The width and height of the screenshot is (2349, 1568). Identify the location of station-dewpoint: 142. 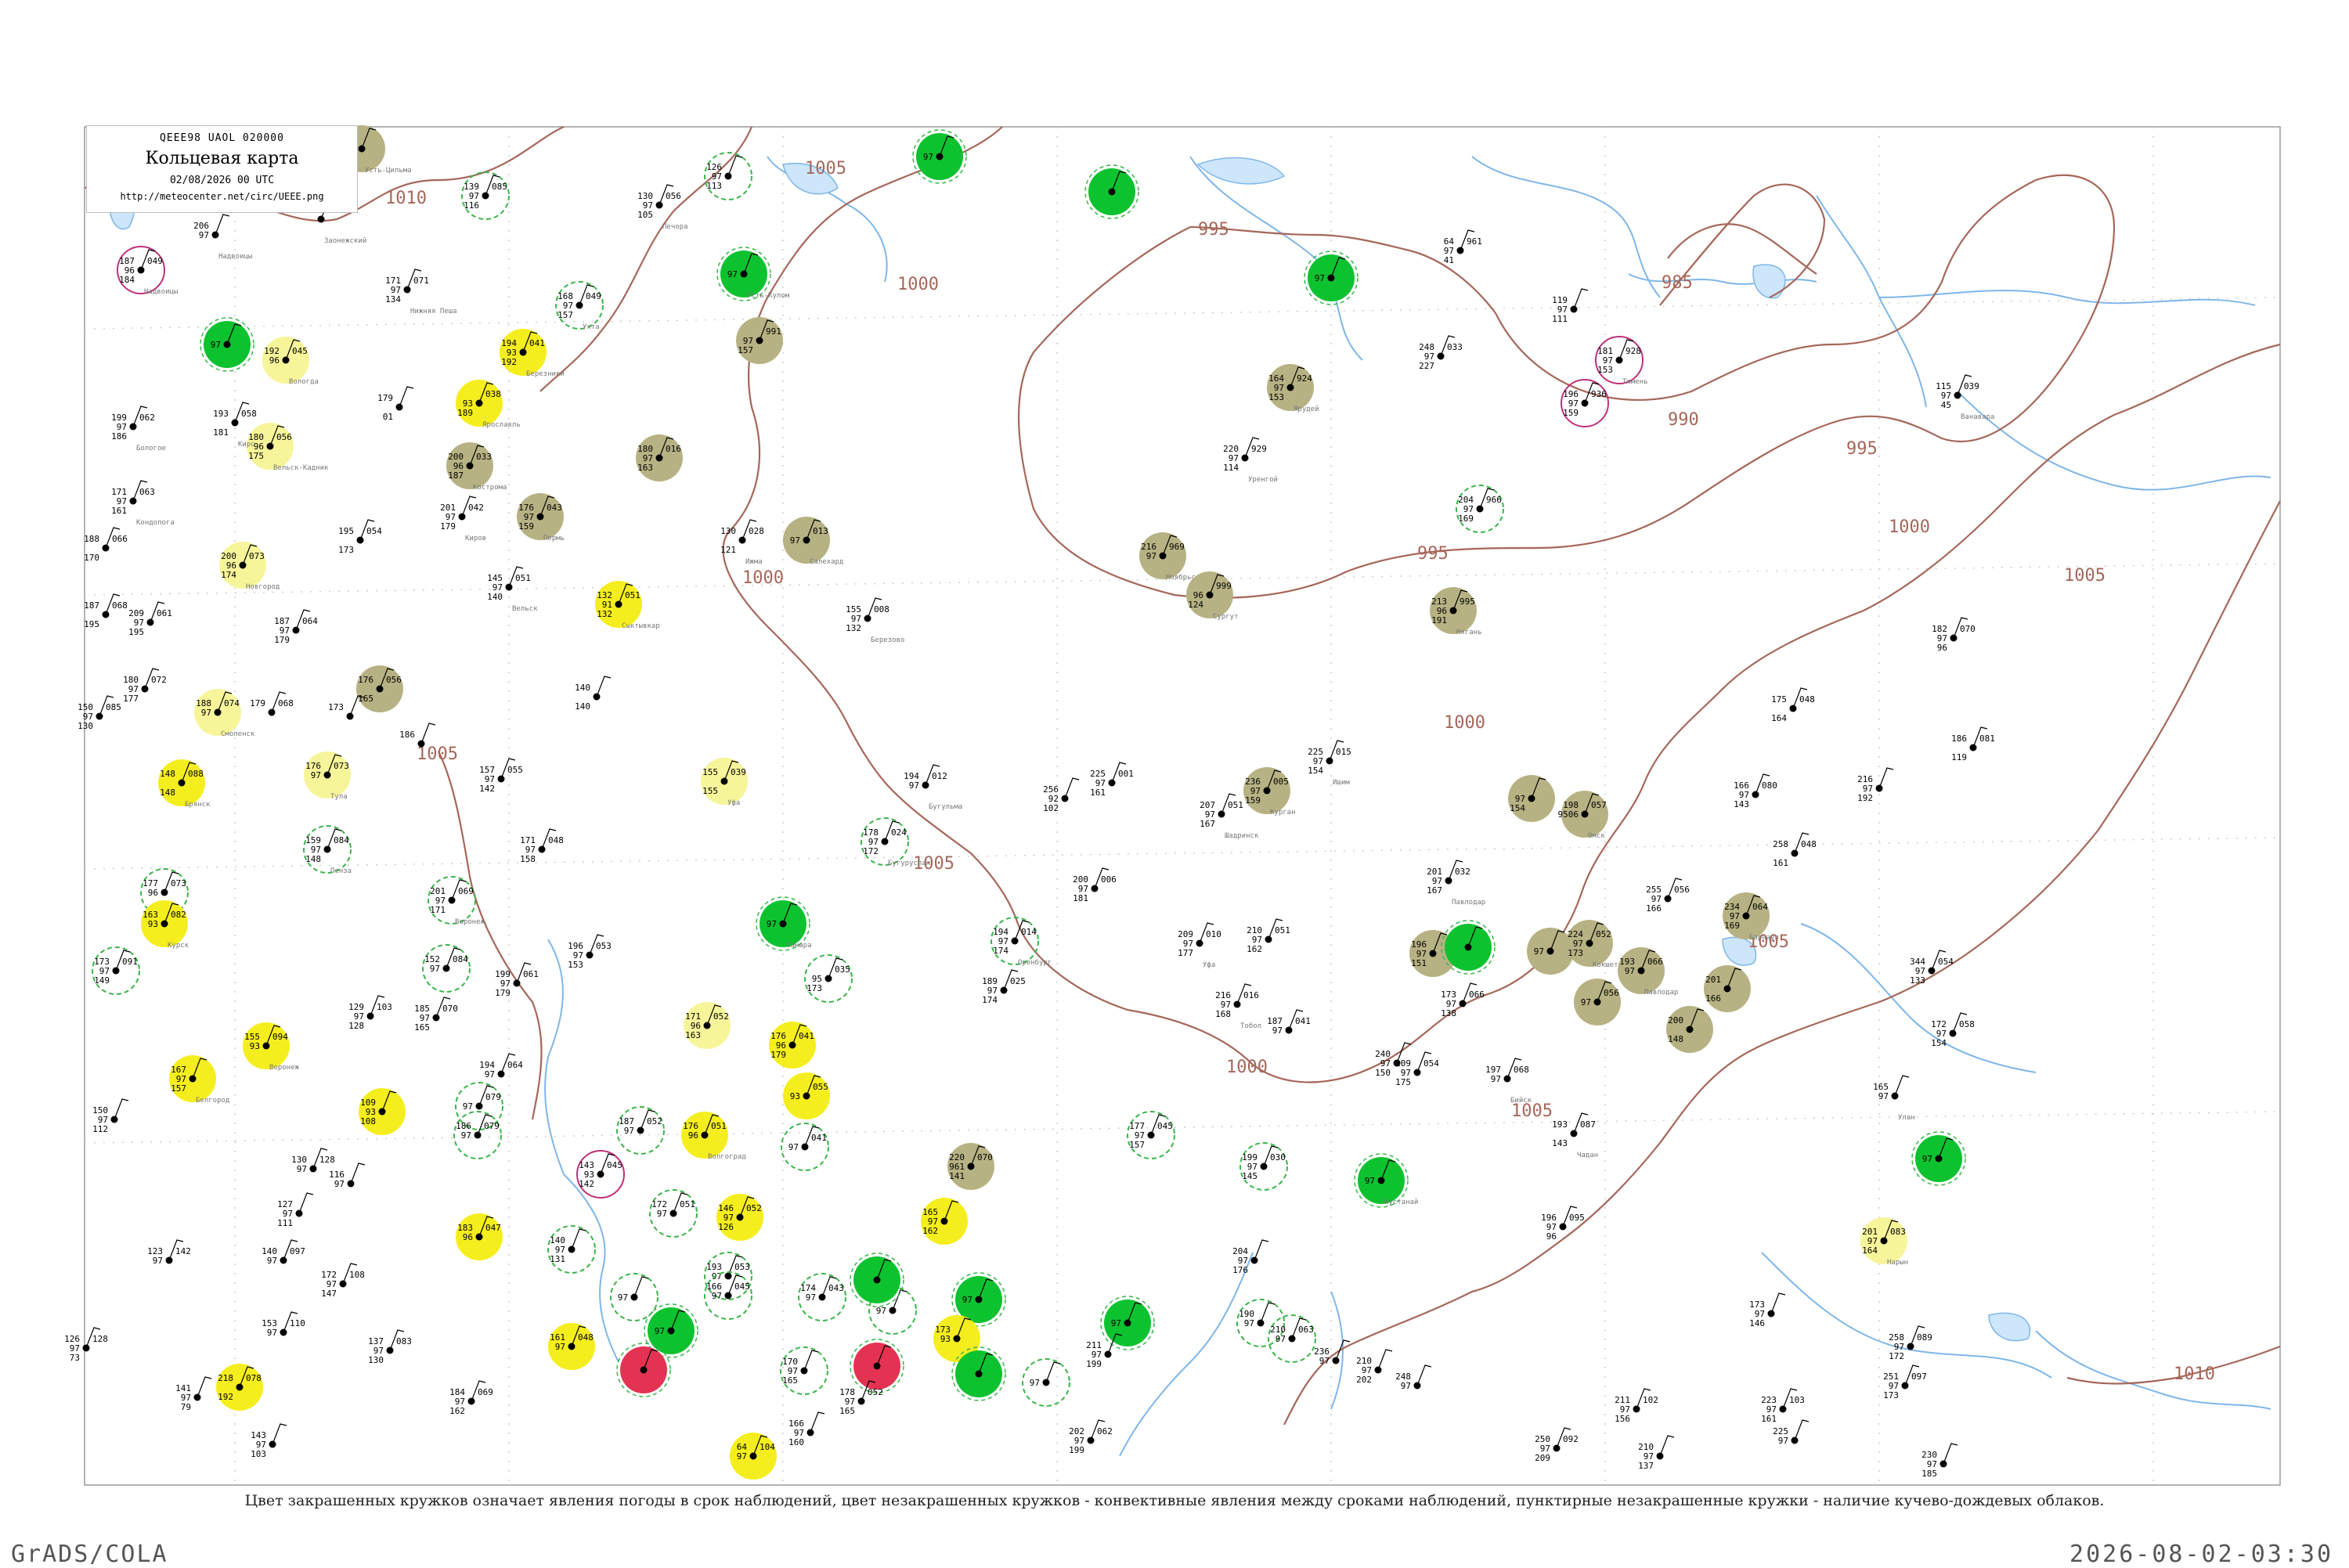
(587, 1184).